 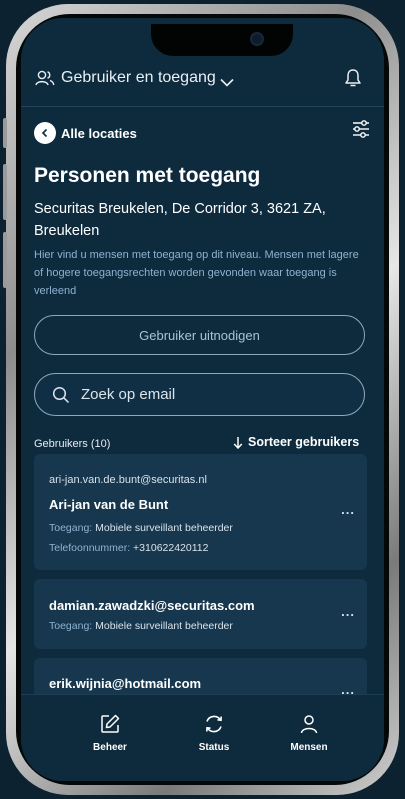 I want to click on sort-users-label: Sorteer gebruikers, so click(x=303, y=442).